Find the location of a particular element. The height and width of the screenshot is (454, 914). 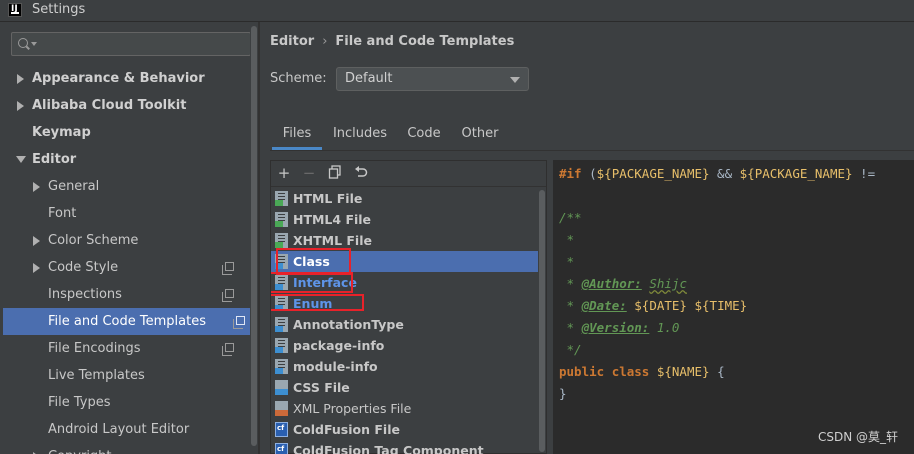

scheme-dropdown: Default is located at coordinates (432, 79).